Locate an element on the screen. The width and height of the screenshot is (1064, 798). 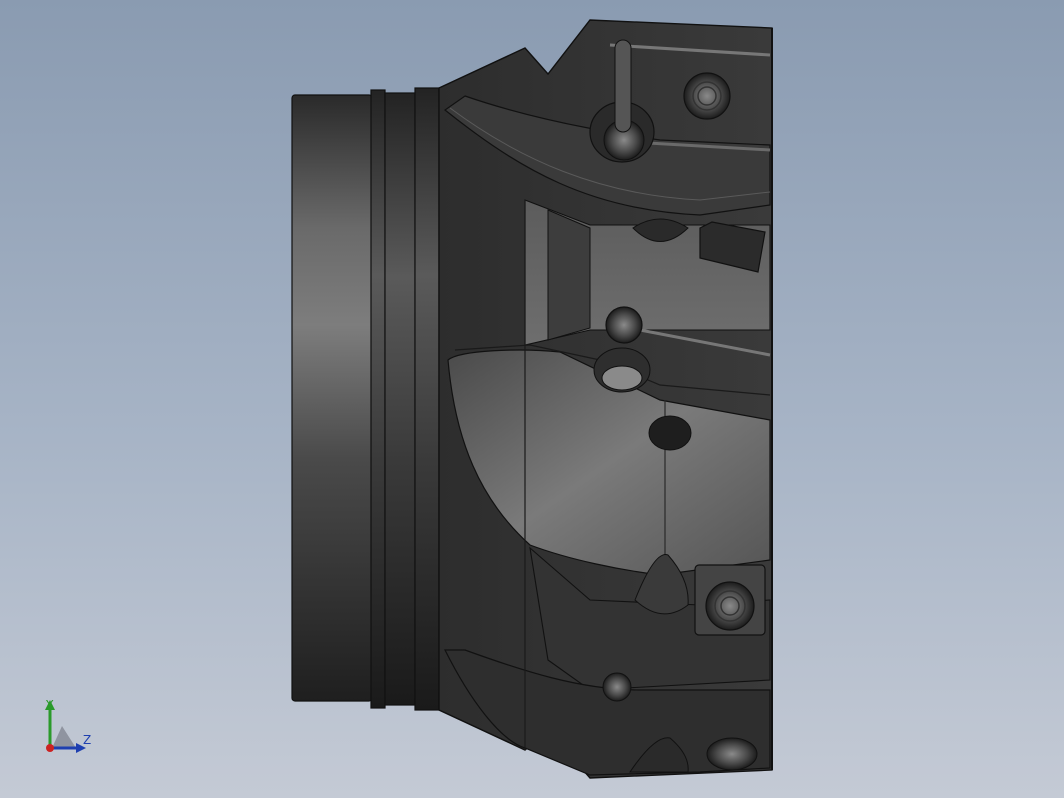
coolant-port-lower is located at coordinates (617, 687).